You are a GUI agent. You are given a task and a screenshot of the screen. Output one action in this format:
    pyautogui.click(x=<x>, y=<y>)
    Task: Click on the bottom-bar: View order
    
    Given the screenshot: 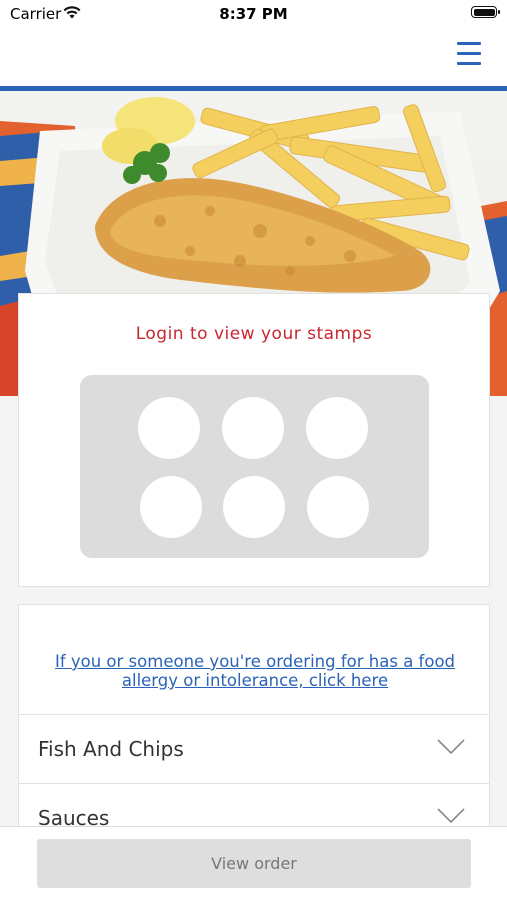 What is the action you would take?
    pyautogui.click(x=253, y=863)
    